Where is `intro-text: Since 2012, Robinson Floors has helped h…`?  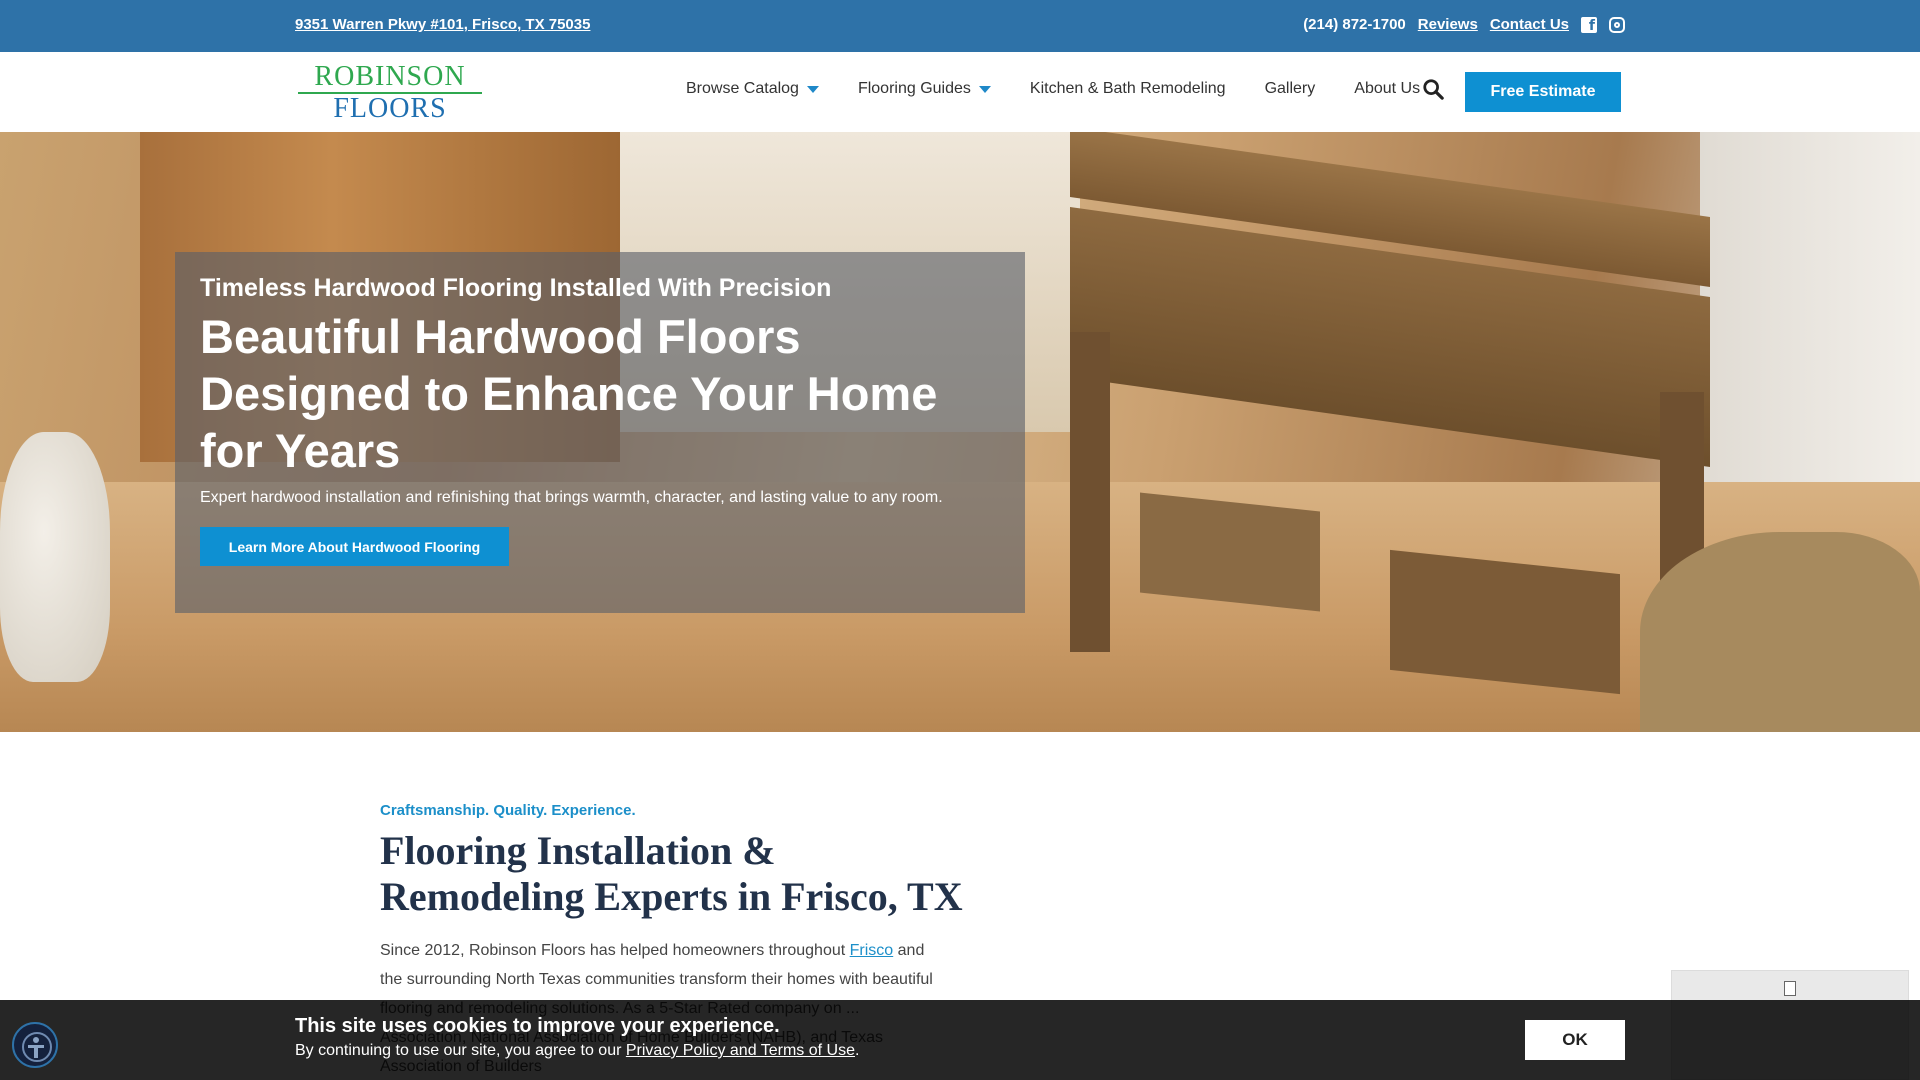
intro-text: Since 2012, Robinson Floors has helped h… is located at coordinates (615, 950).